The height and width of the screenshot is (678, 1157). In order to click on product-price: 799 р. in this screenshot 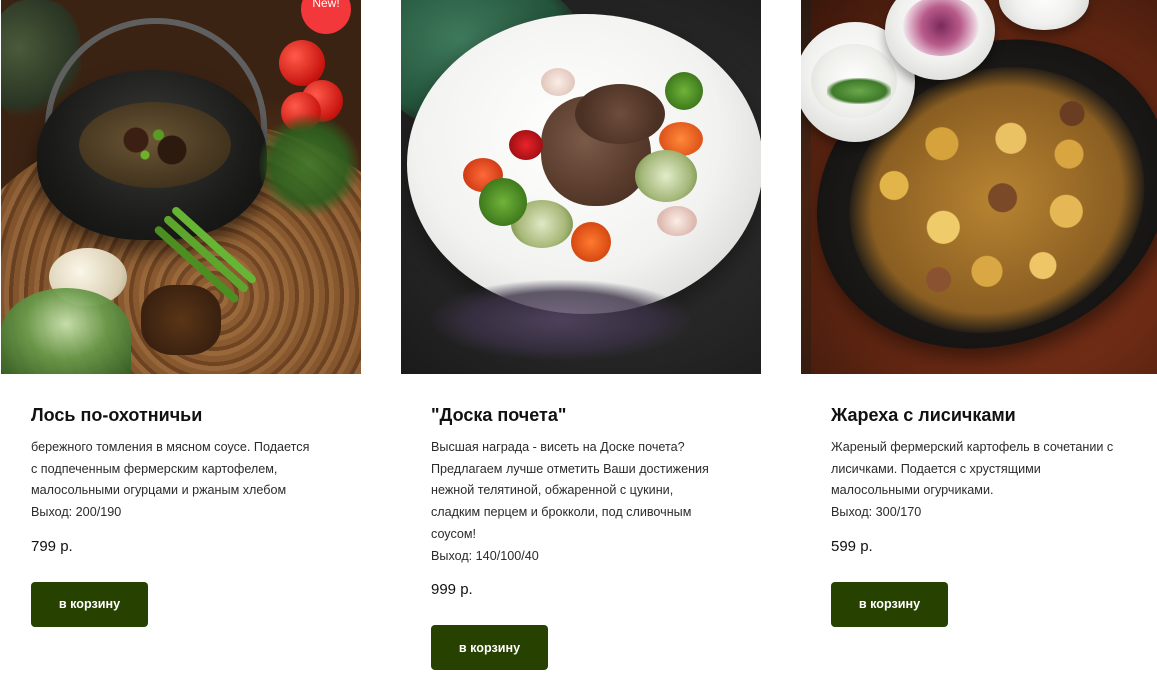, I will do `click(52, 546)`.